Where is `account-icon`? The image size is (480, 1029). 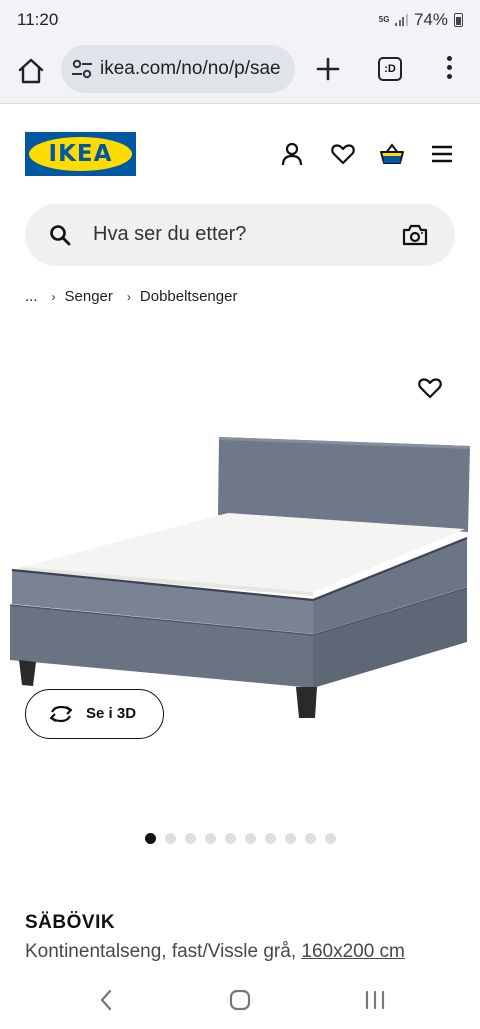
account-icon is located at coordinates (292, 154).